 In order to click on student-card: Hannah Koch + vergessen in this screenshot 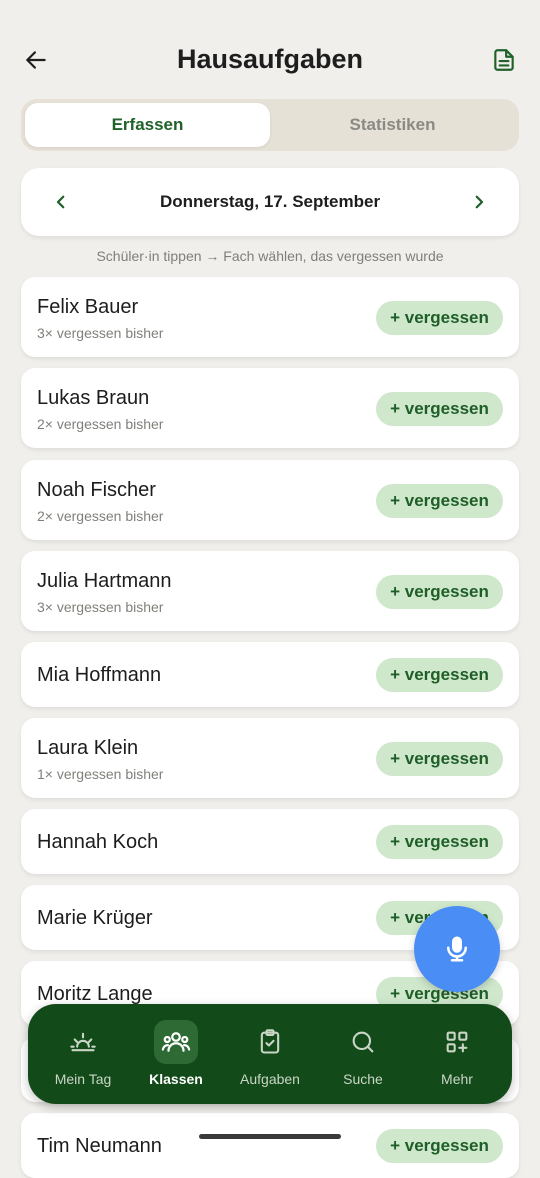, I will do `click(270, 841)`.